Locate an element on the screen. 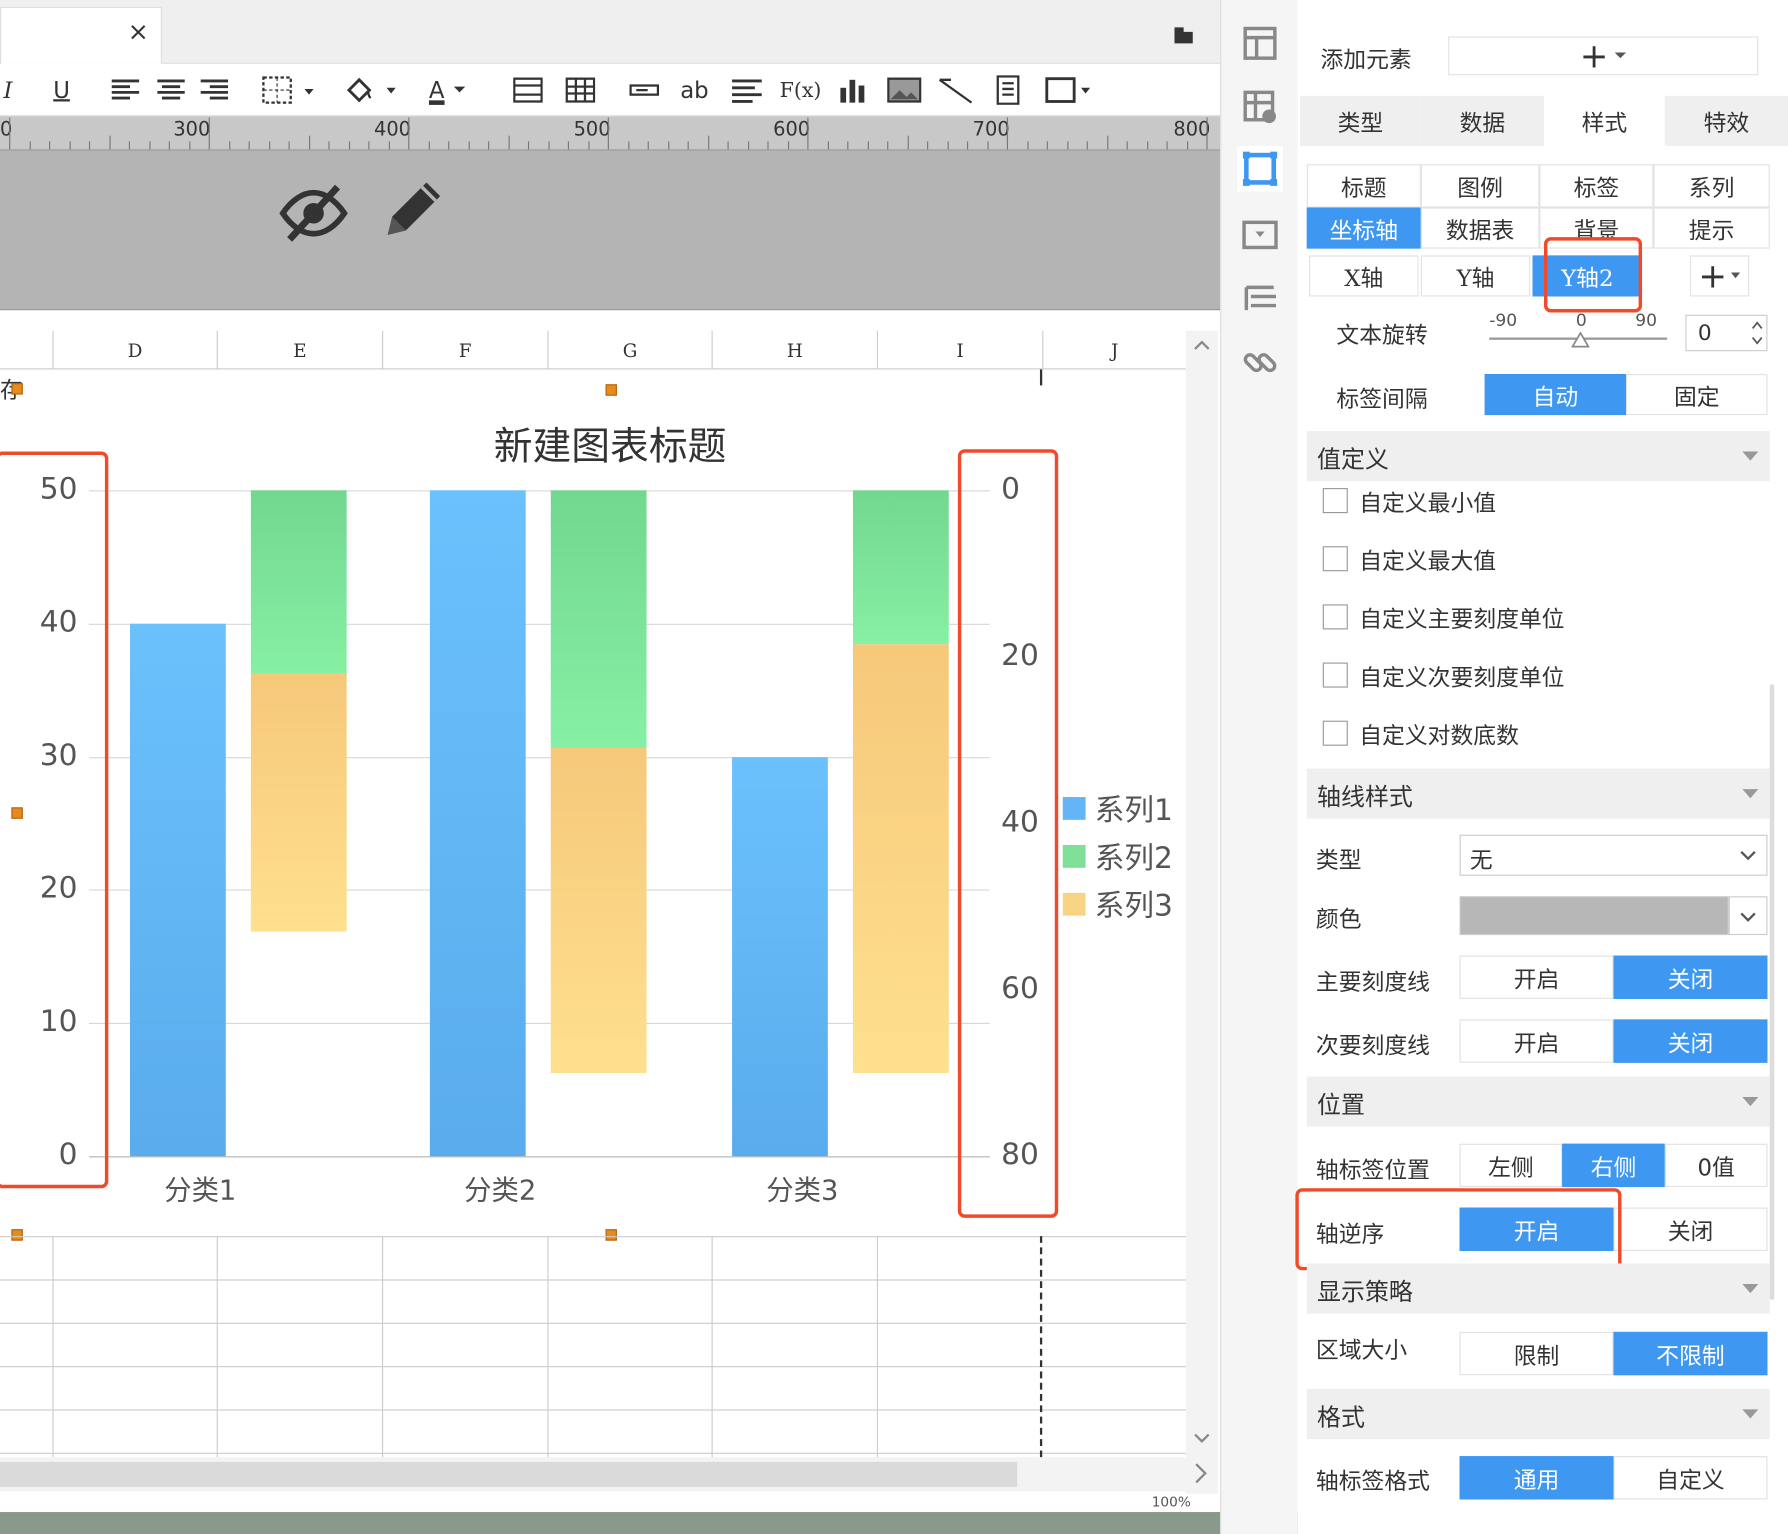  axis-tab-x: X轴 is located at coordinates (1364, 276).